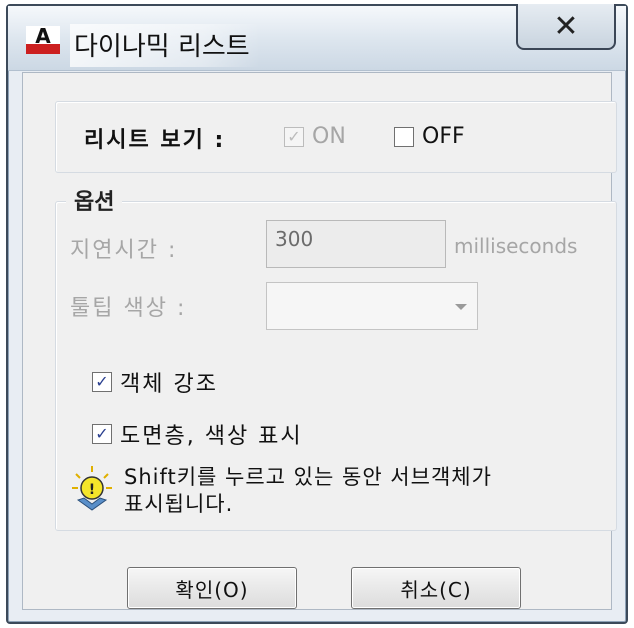 This screenshot has height=628, width=634. What do you see at coordinates (329, 136) in the screenshot?
I see `on-checkbox-label: ON` at bounding box center [329, 136].